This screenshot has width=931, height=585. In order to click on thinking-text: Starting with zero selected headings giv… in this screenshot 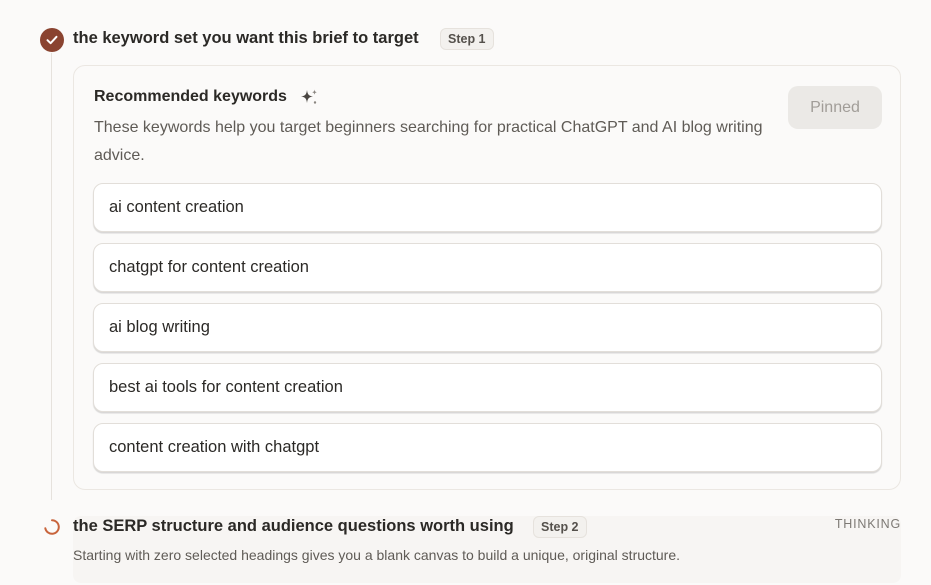, I will do `click(377, 555)`.